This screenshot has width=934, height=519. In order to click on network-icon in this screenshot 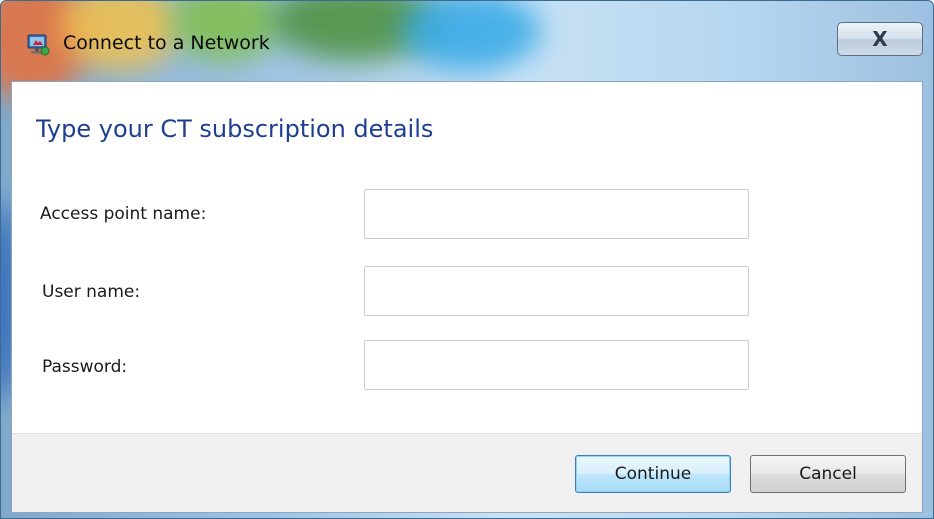, I will do `click(38, 45)`.